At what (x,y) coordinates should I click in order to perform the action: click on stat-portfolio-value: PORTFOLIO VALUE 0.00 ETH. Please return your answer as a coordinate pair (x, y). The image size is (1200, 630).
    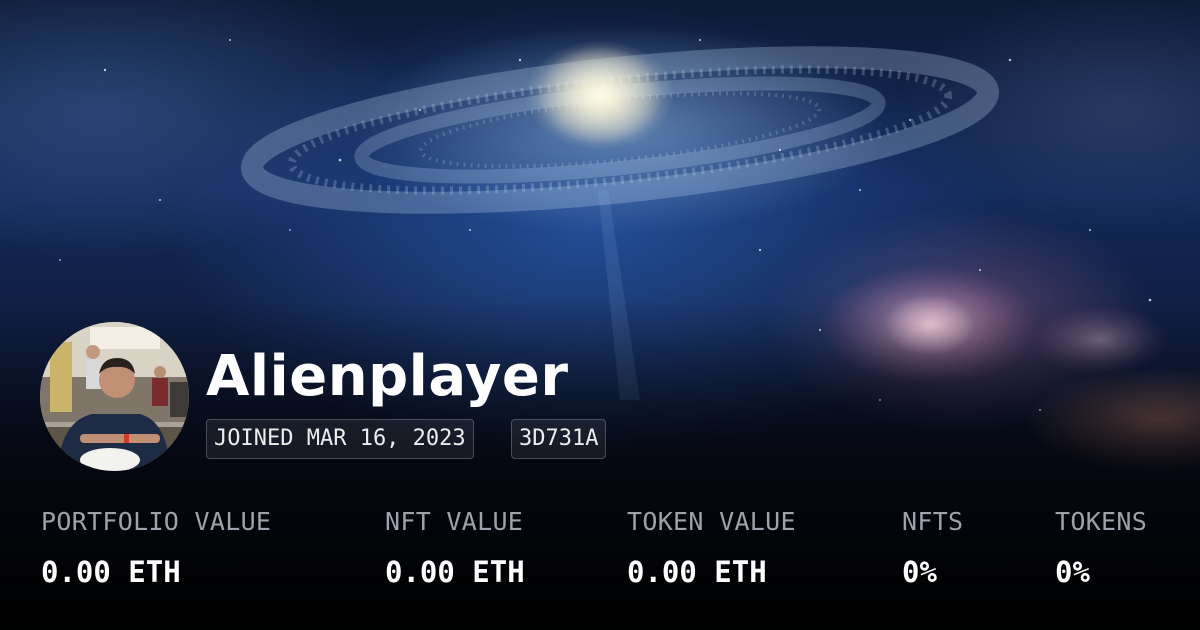
    Looking at the image, I should click on (156, 547).